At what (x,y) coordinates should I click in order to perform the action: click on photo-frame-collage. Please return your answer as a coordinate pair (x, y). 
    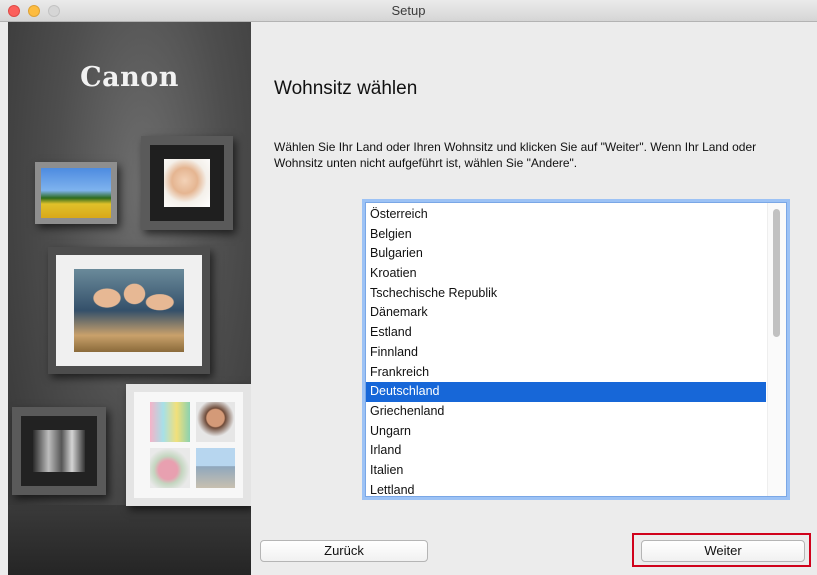
    Looking at the image, I should click on (188, 445).